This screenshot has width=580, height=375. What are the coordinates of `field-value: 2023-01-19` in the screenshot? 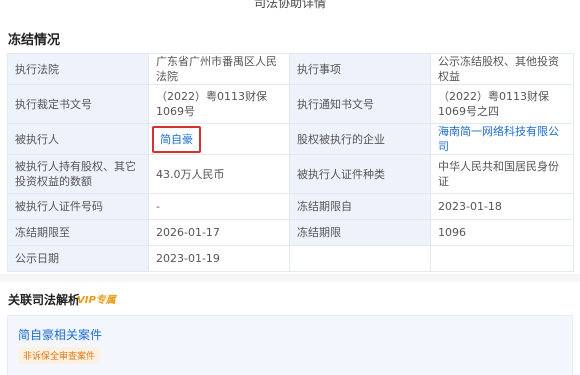 It's located at (219, 258).